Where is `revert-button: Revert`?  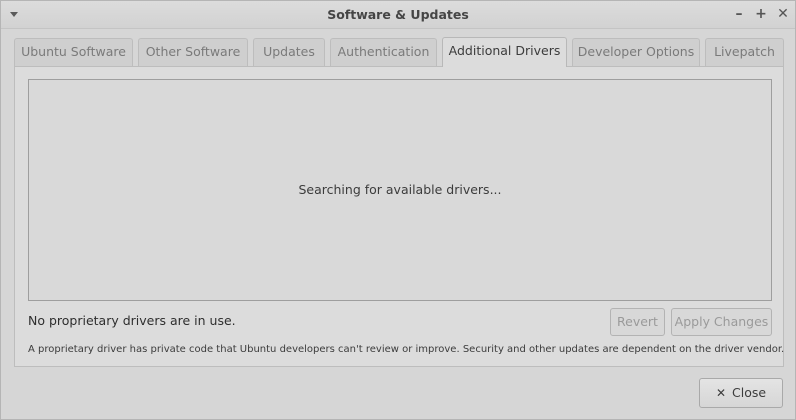 revert-button: Revert is located at coordinates (637, 322).